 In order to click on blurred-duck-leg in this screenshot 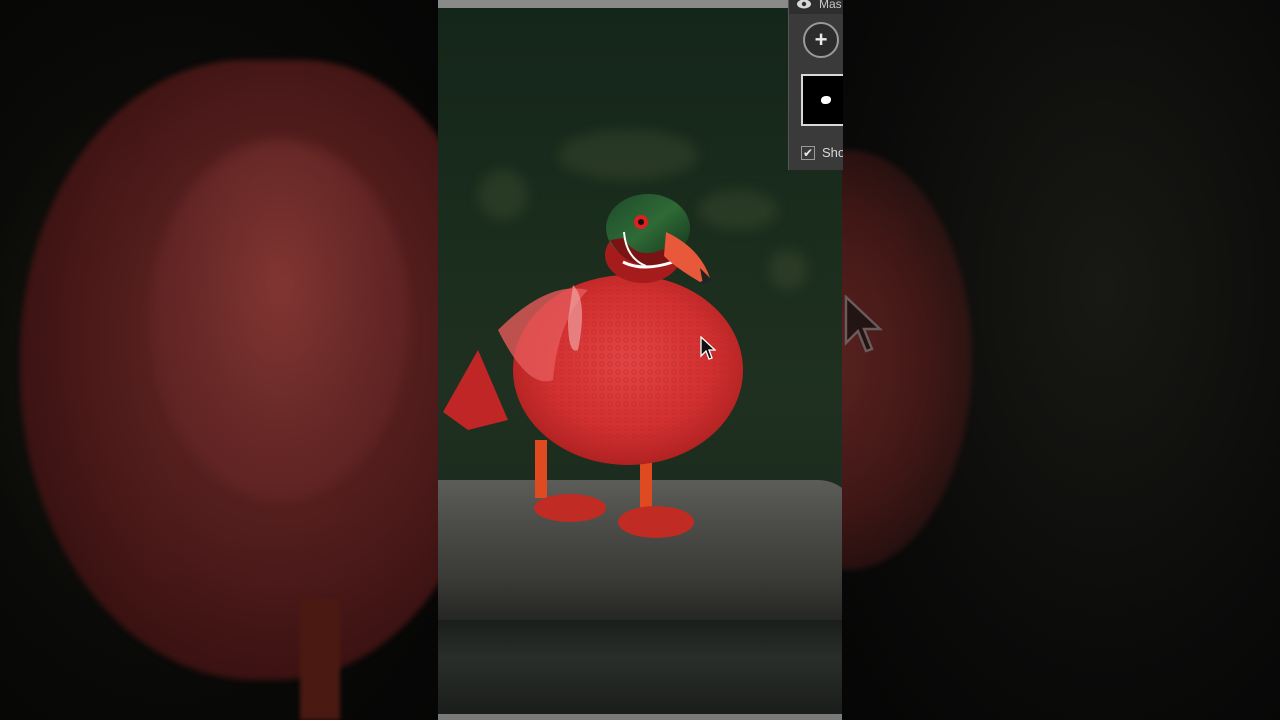, I will do `click(320, 660)`.